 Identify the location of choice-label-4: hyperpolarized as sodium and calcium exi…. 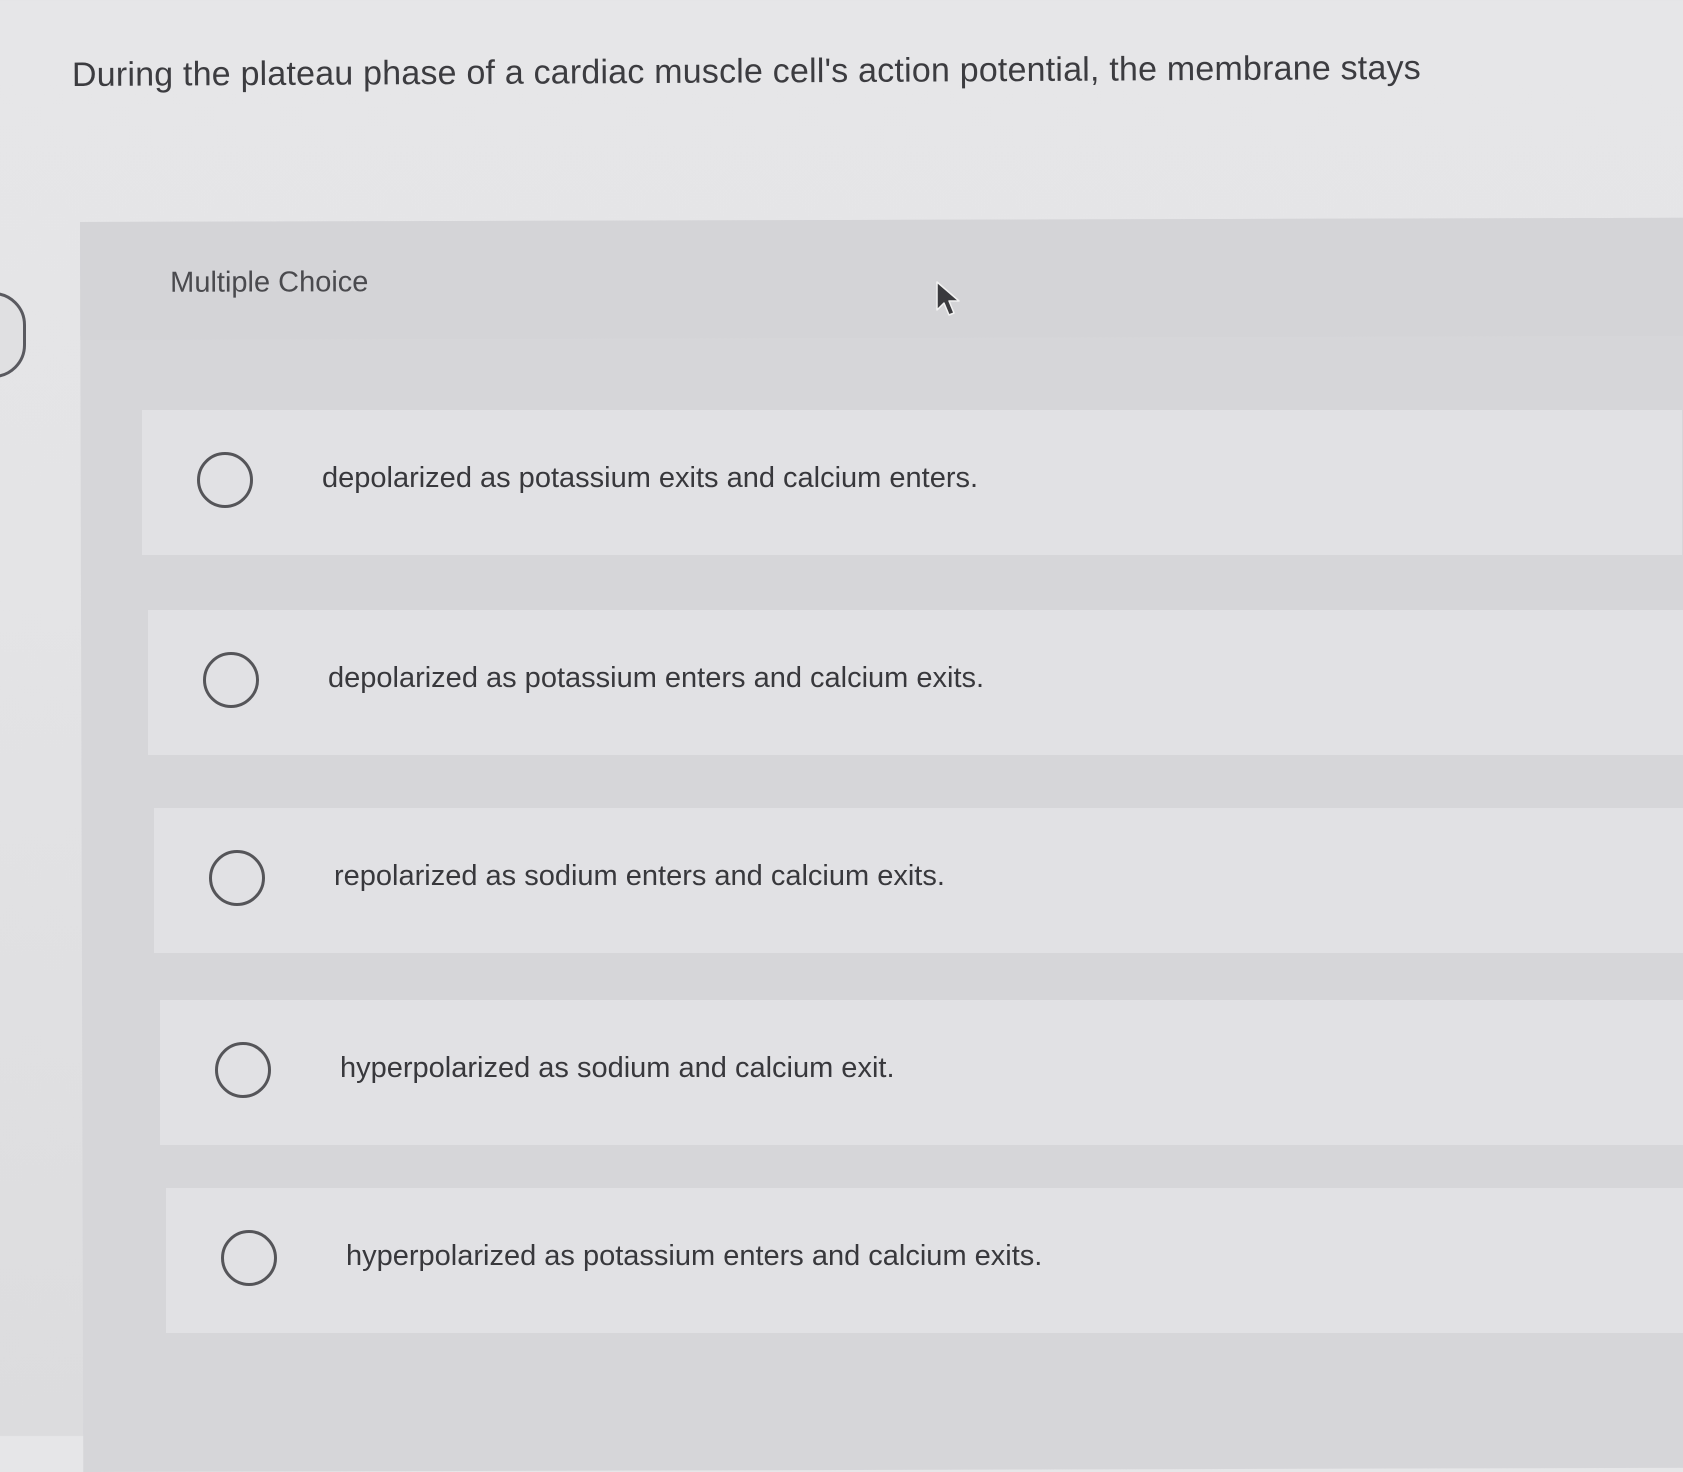
(617, 1068).